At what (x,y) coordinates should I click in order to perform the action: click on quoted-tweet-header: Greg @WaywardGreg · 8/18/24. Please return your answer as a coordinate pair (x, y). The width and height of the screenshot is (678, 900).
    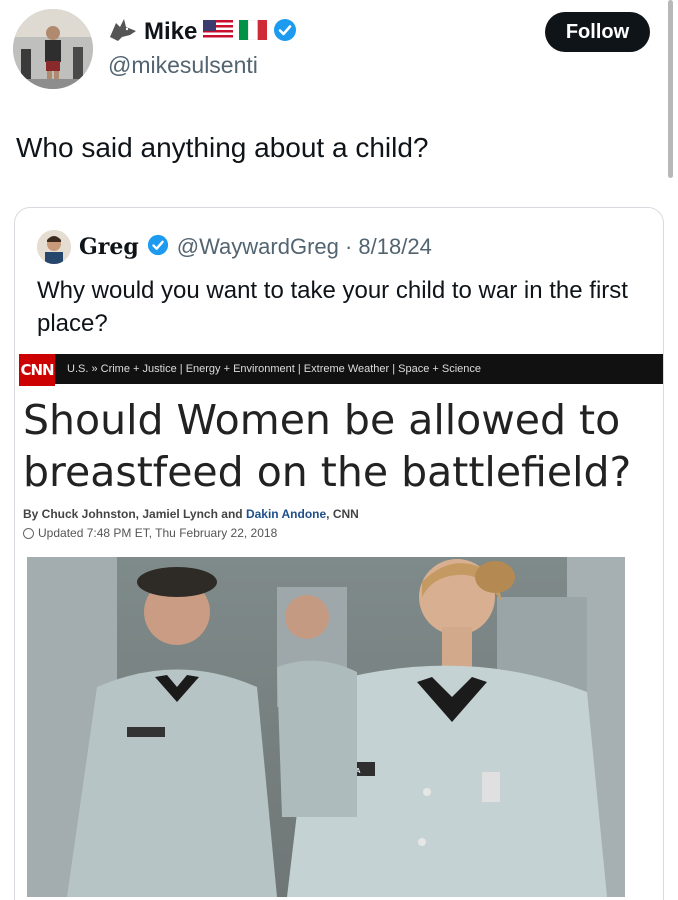
    Looking at the image, I should click on (234, 247).